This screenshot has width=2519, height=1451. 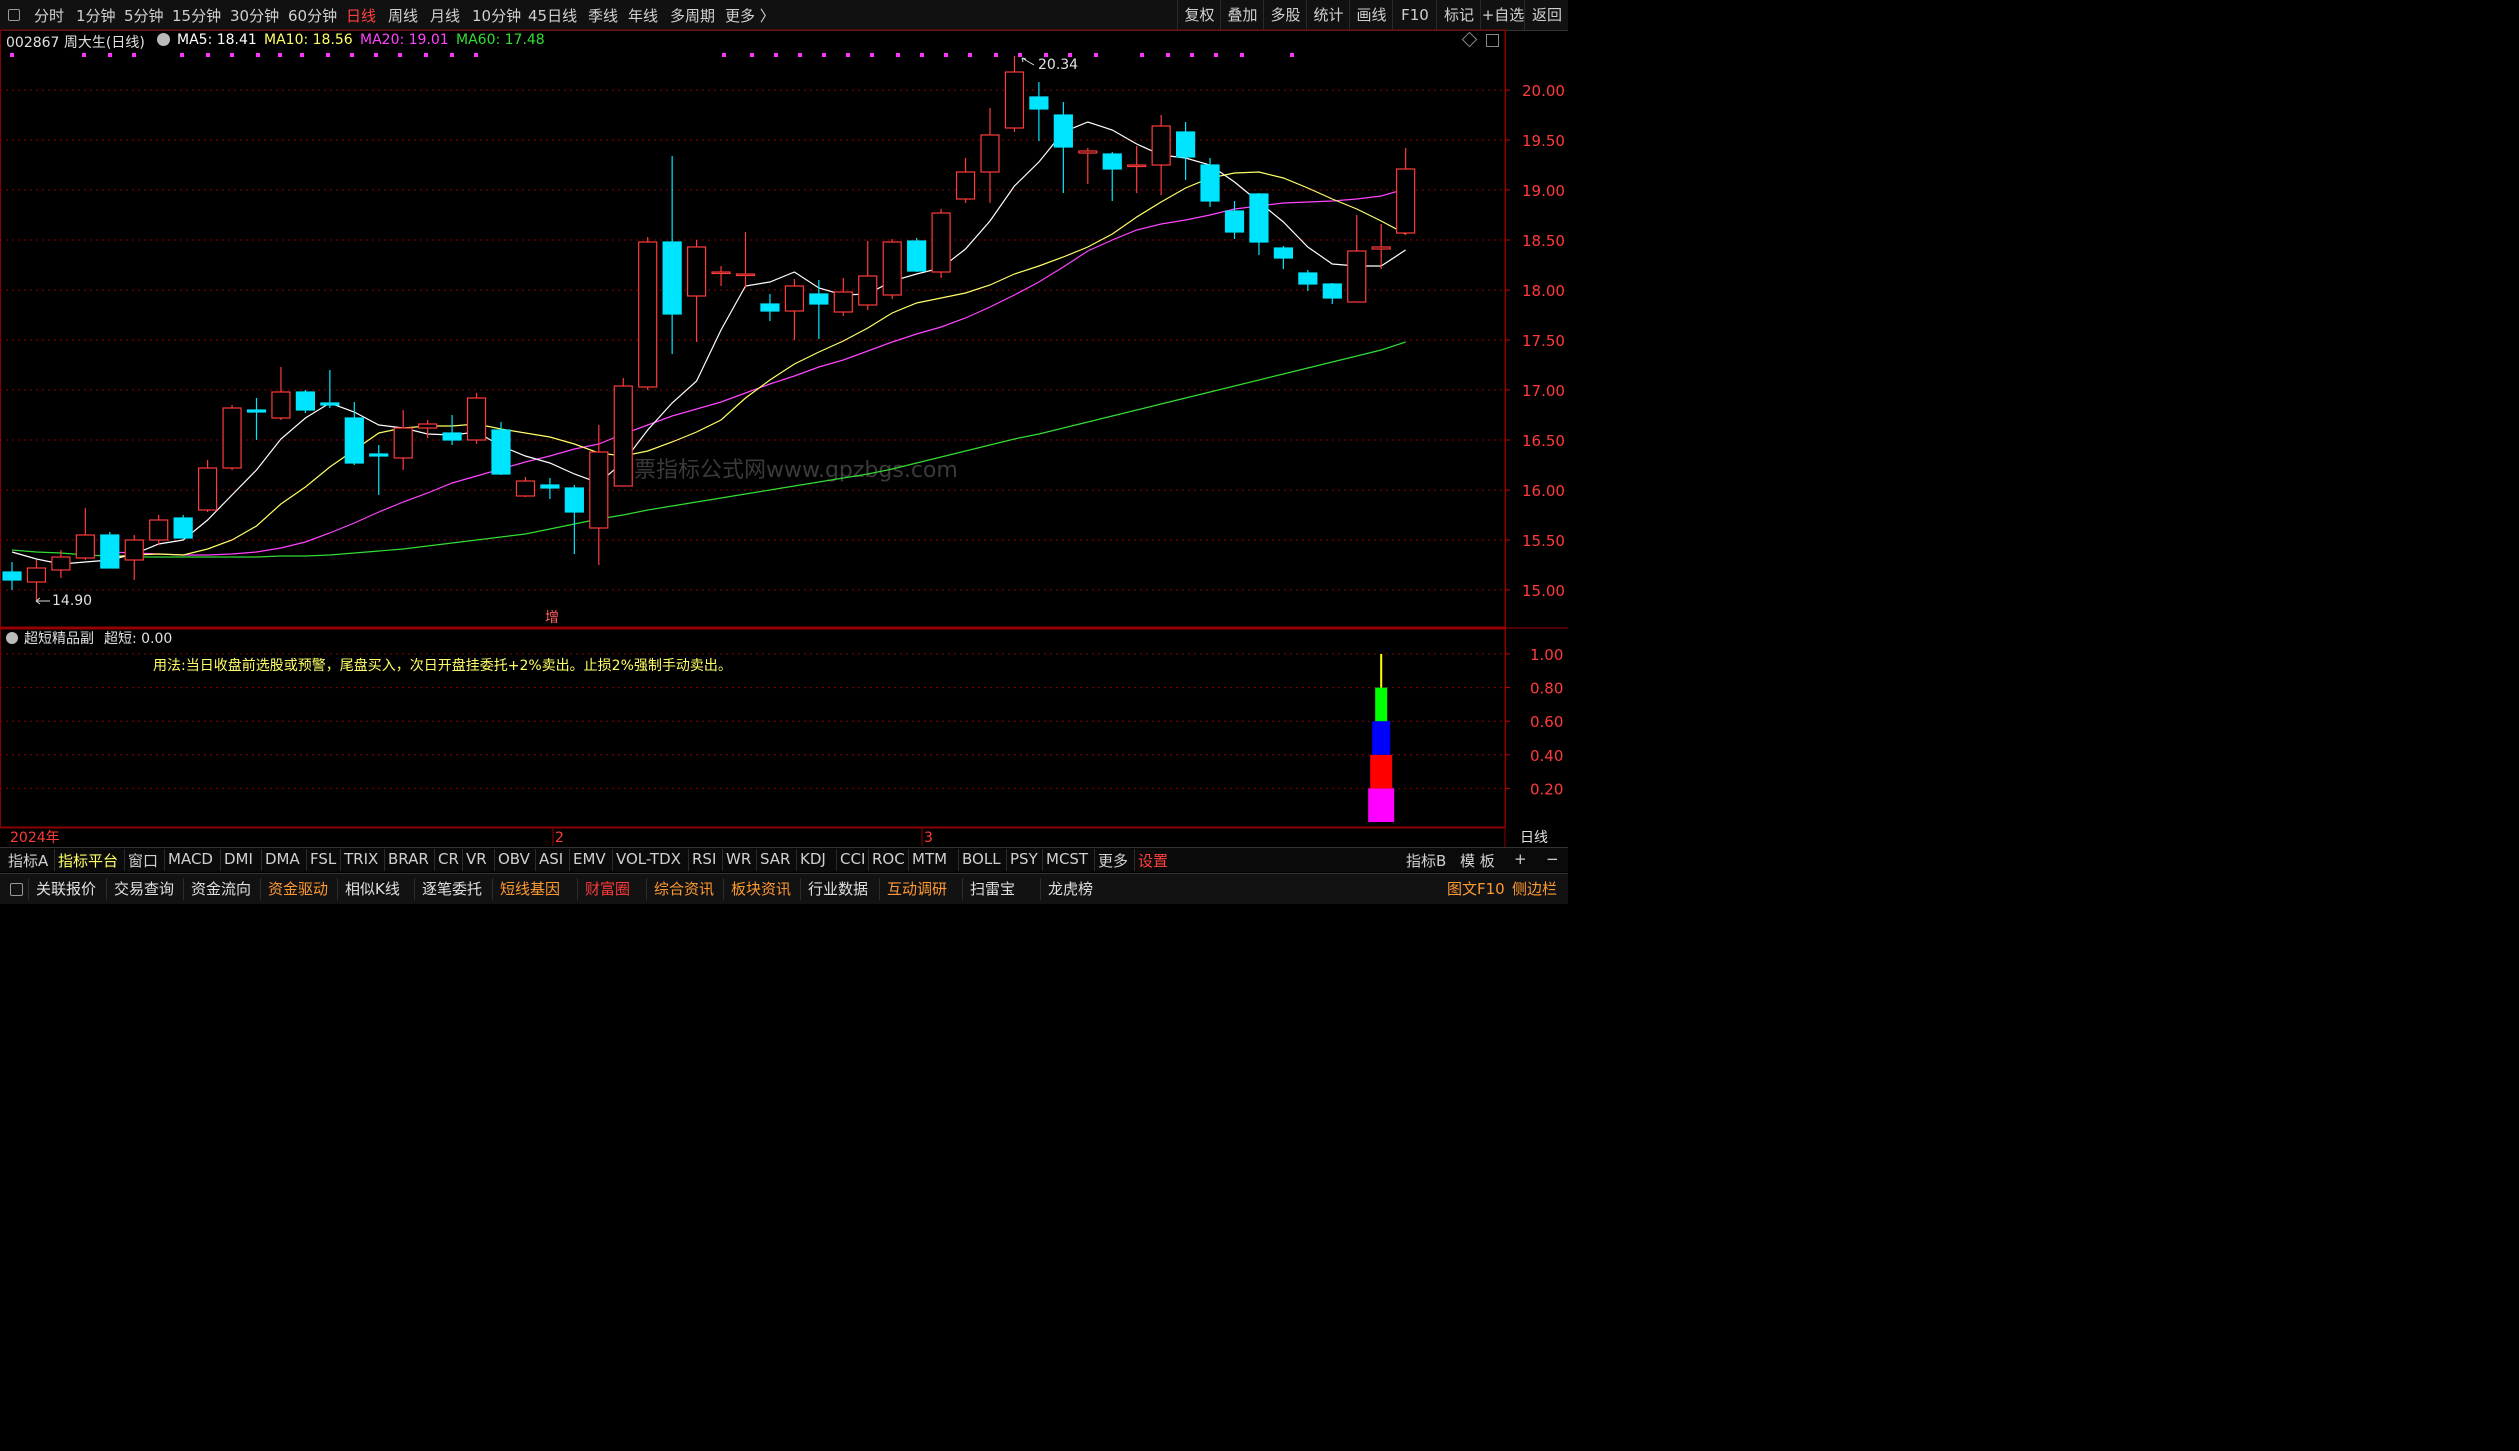 What do you see at coordinates (992, 888) in the screenshot?
I see `function-button-12: 扫雷宝` at bounding box center [992, 888].